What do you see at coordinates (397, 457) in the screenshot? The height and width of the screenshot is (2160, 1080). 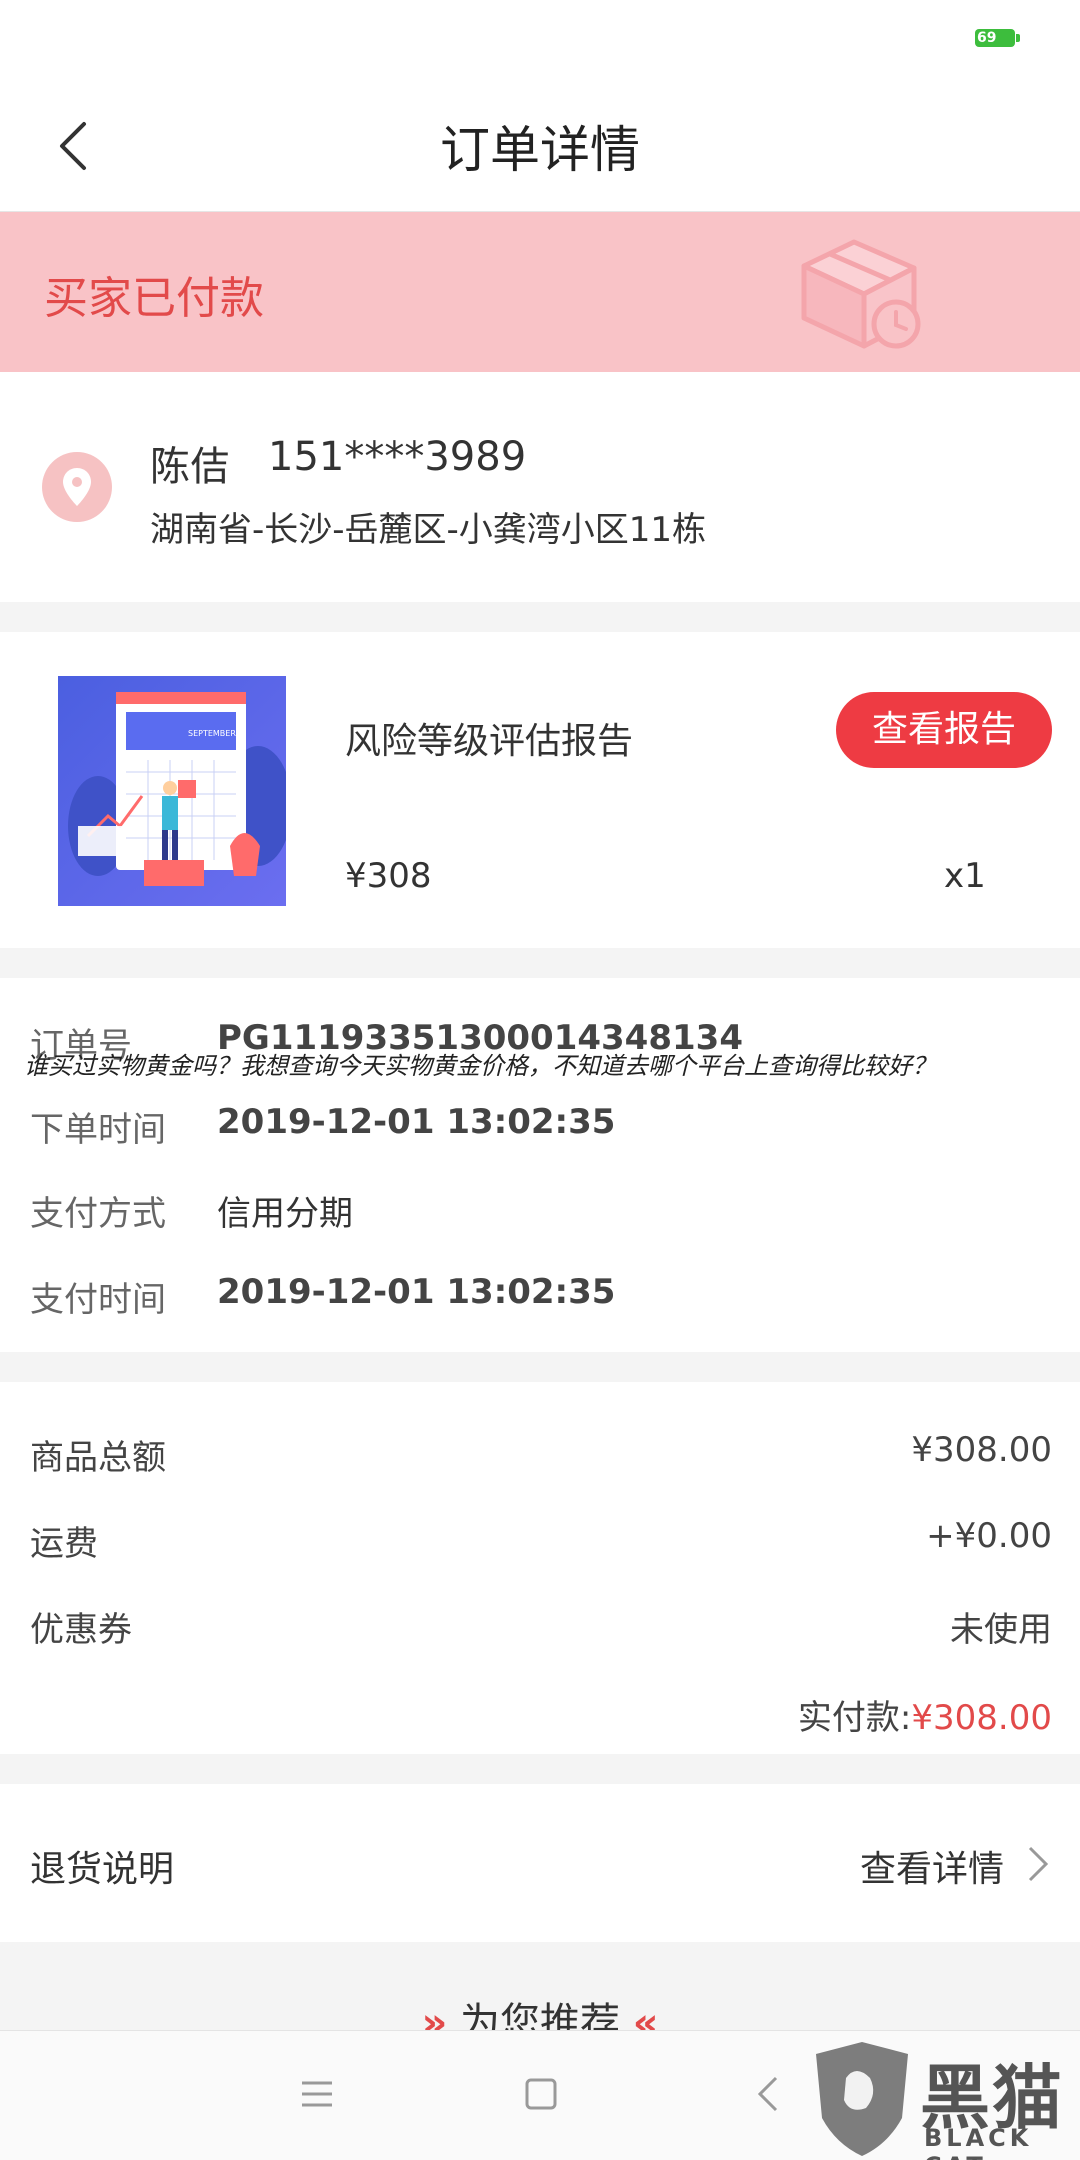 I see `recipient-phone: 151****3989` at bounding box center [397, 457].